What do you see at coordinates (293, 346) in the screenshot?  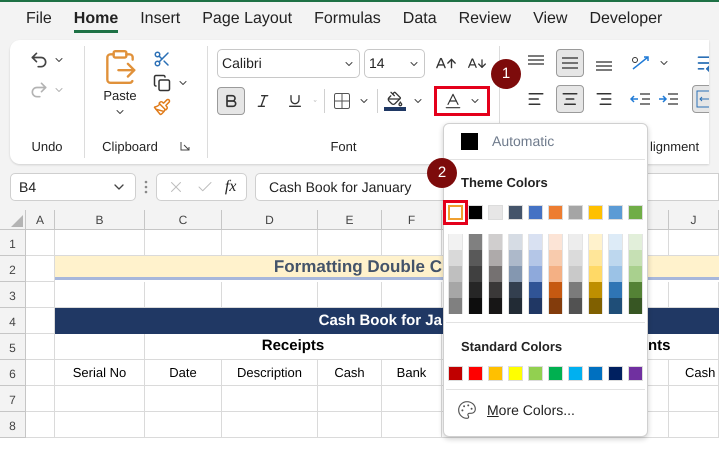 I see `receipts-heading: Receipts` at bounding box center [293, 346].